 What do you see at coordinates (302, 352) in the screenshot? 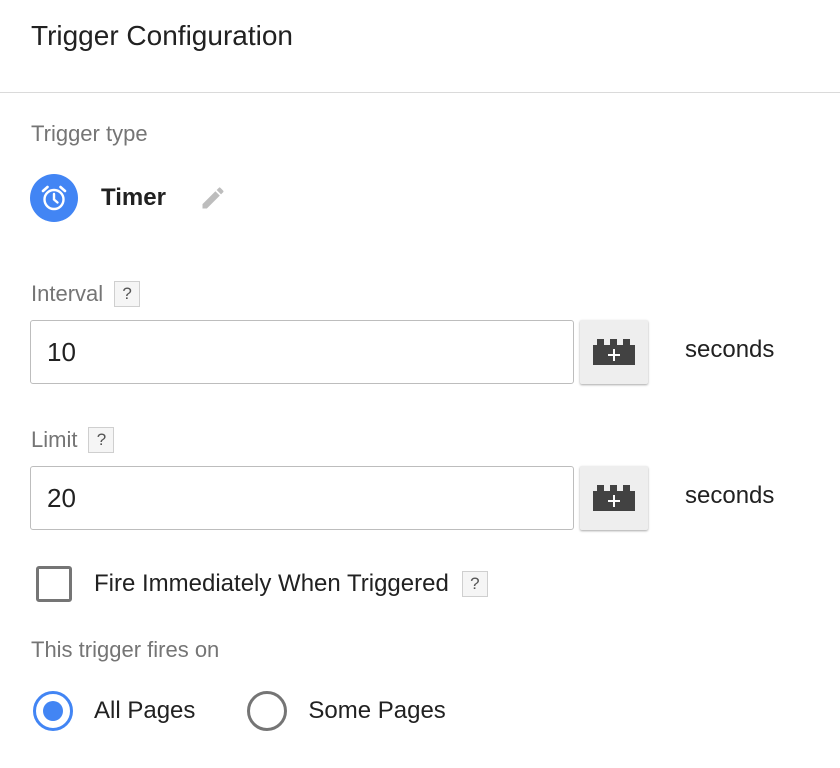
I see `interval-input: 10` at bounding box center [302, 352].